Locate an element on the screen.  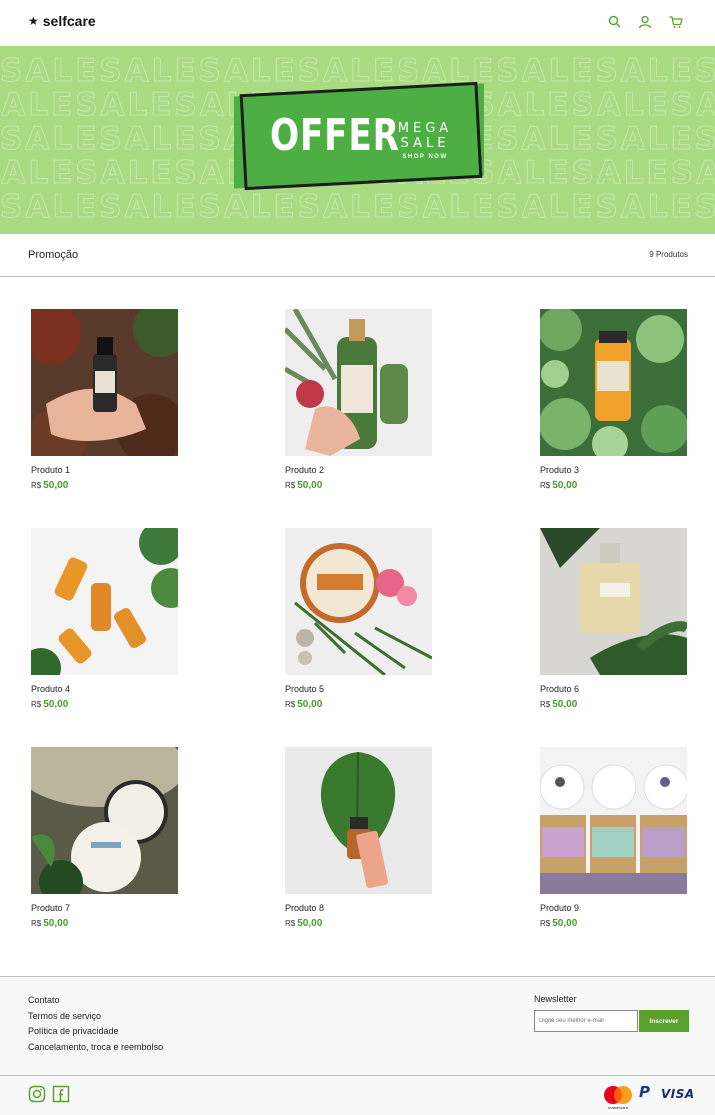
product-card: Produto 9 R$ 50,00 is located at coordinates (613, 838).